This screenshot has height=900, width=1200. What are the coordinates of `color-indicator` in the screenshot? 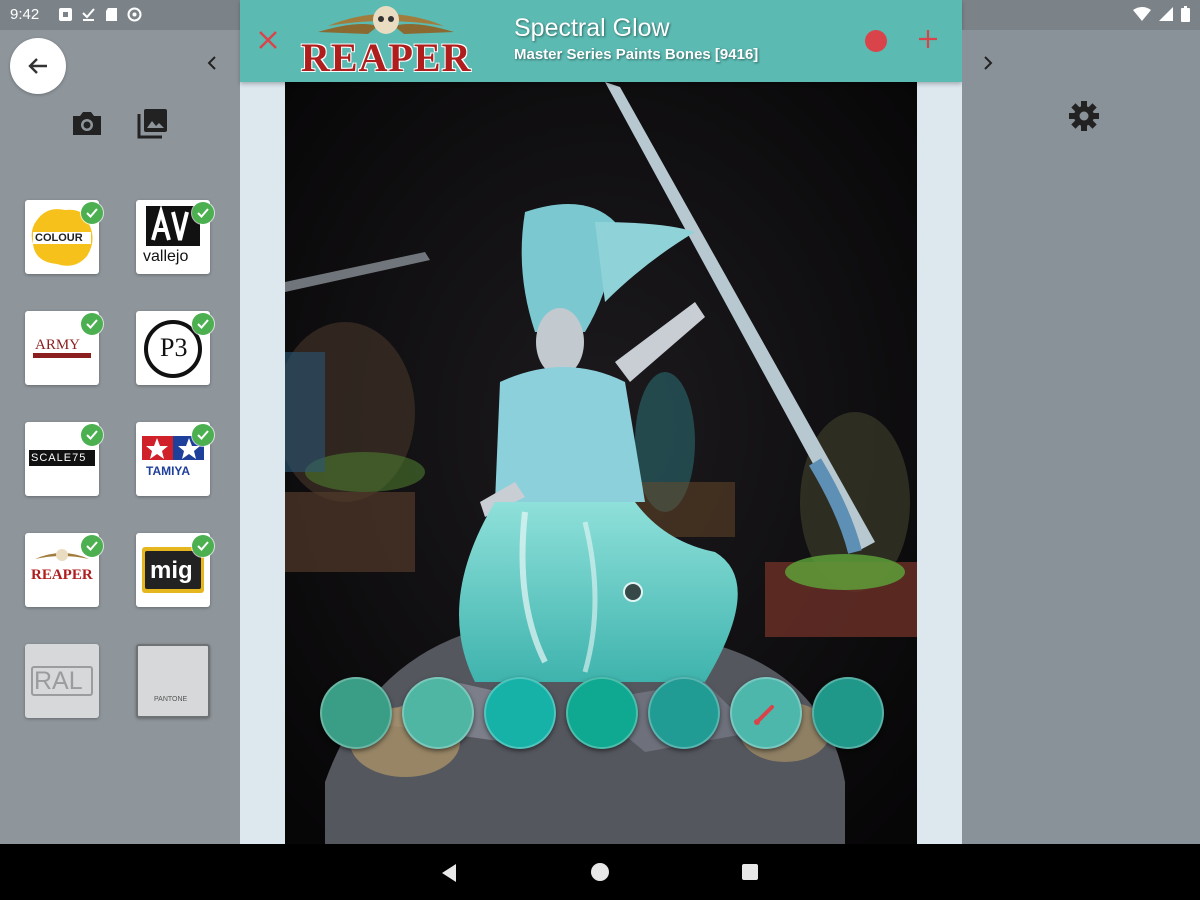 It's located at (876, 41).